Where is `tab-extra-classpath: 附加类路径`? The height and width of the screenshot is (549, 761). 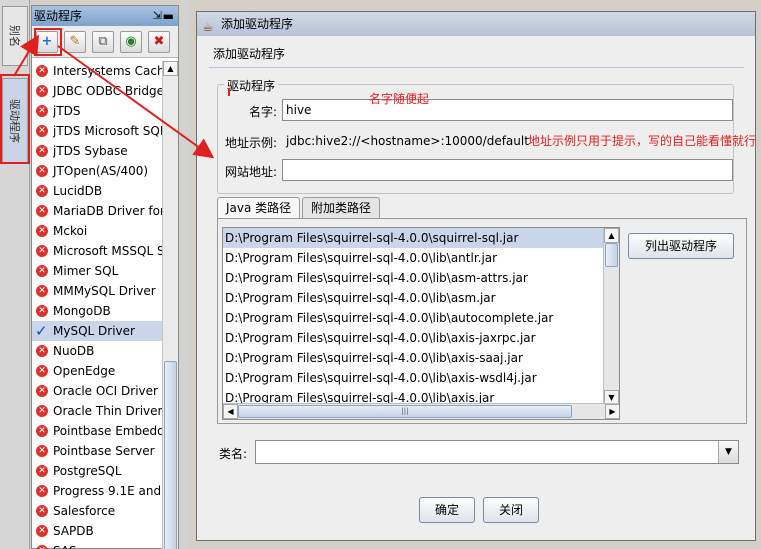
tab-extra-classpath: 附加类路径 is located at coordinates (341, 208).